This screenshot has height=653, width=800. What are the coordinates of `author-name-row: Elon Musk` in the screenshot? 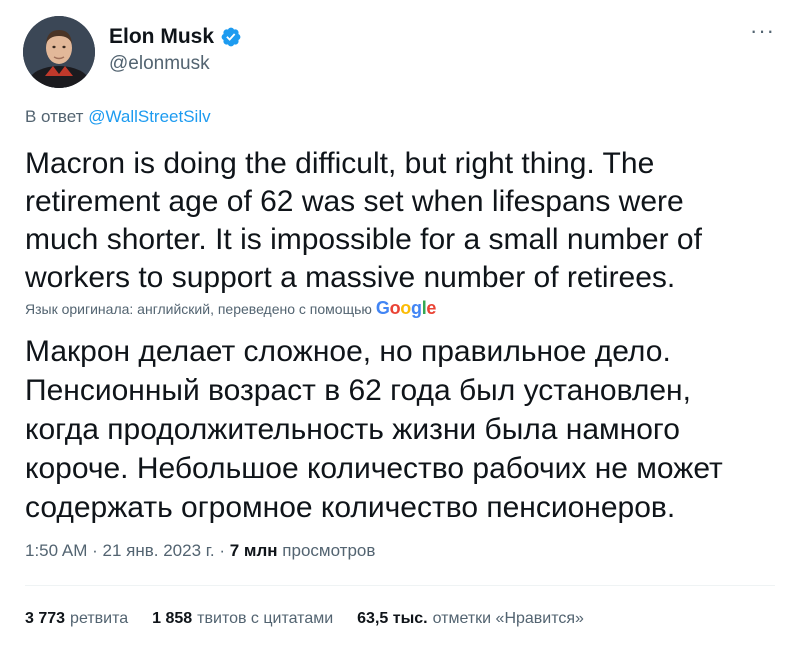 It's located at (175, 37).